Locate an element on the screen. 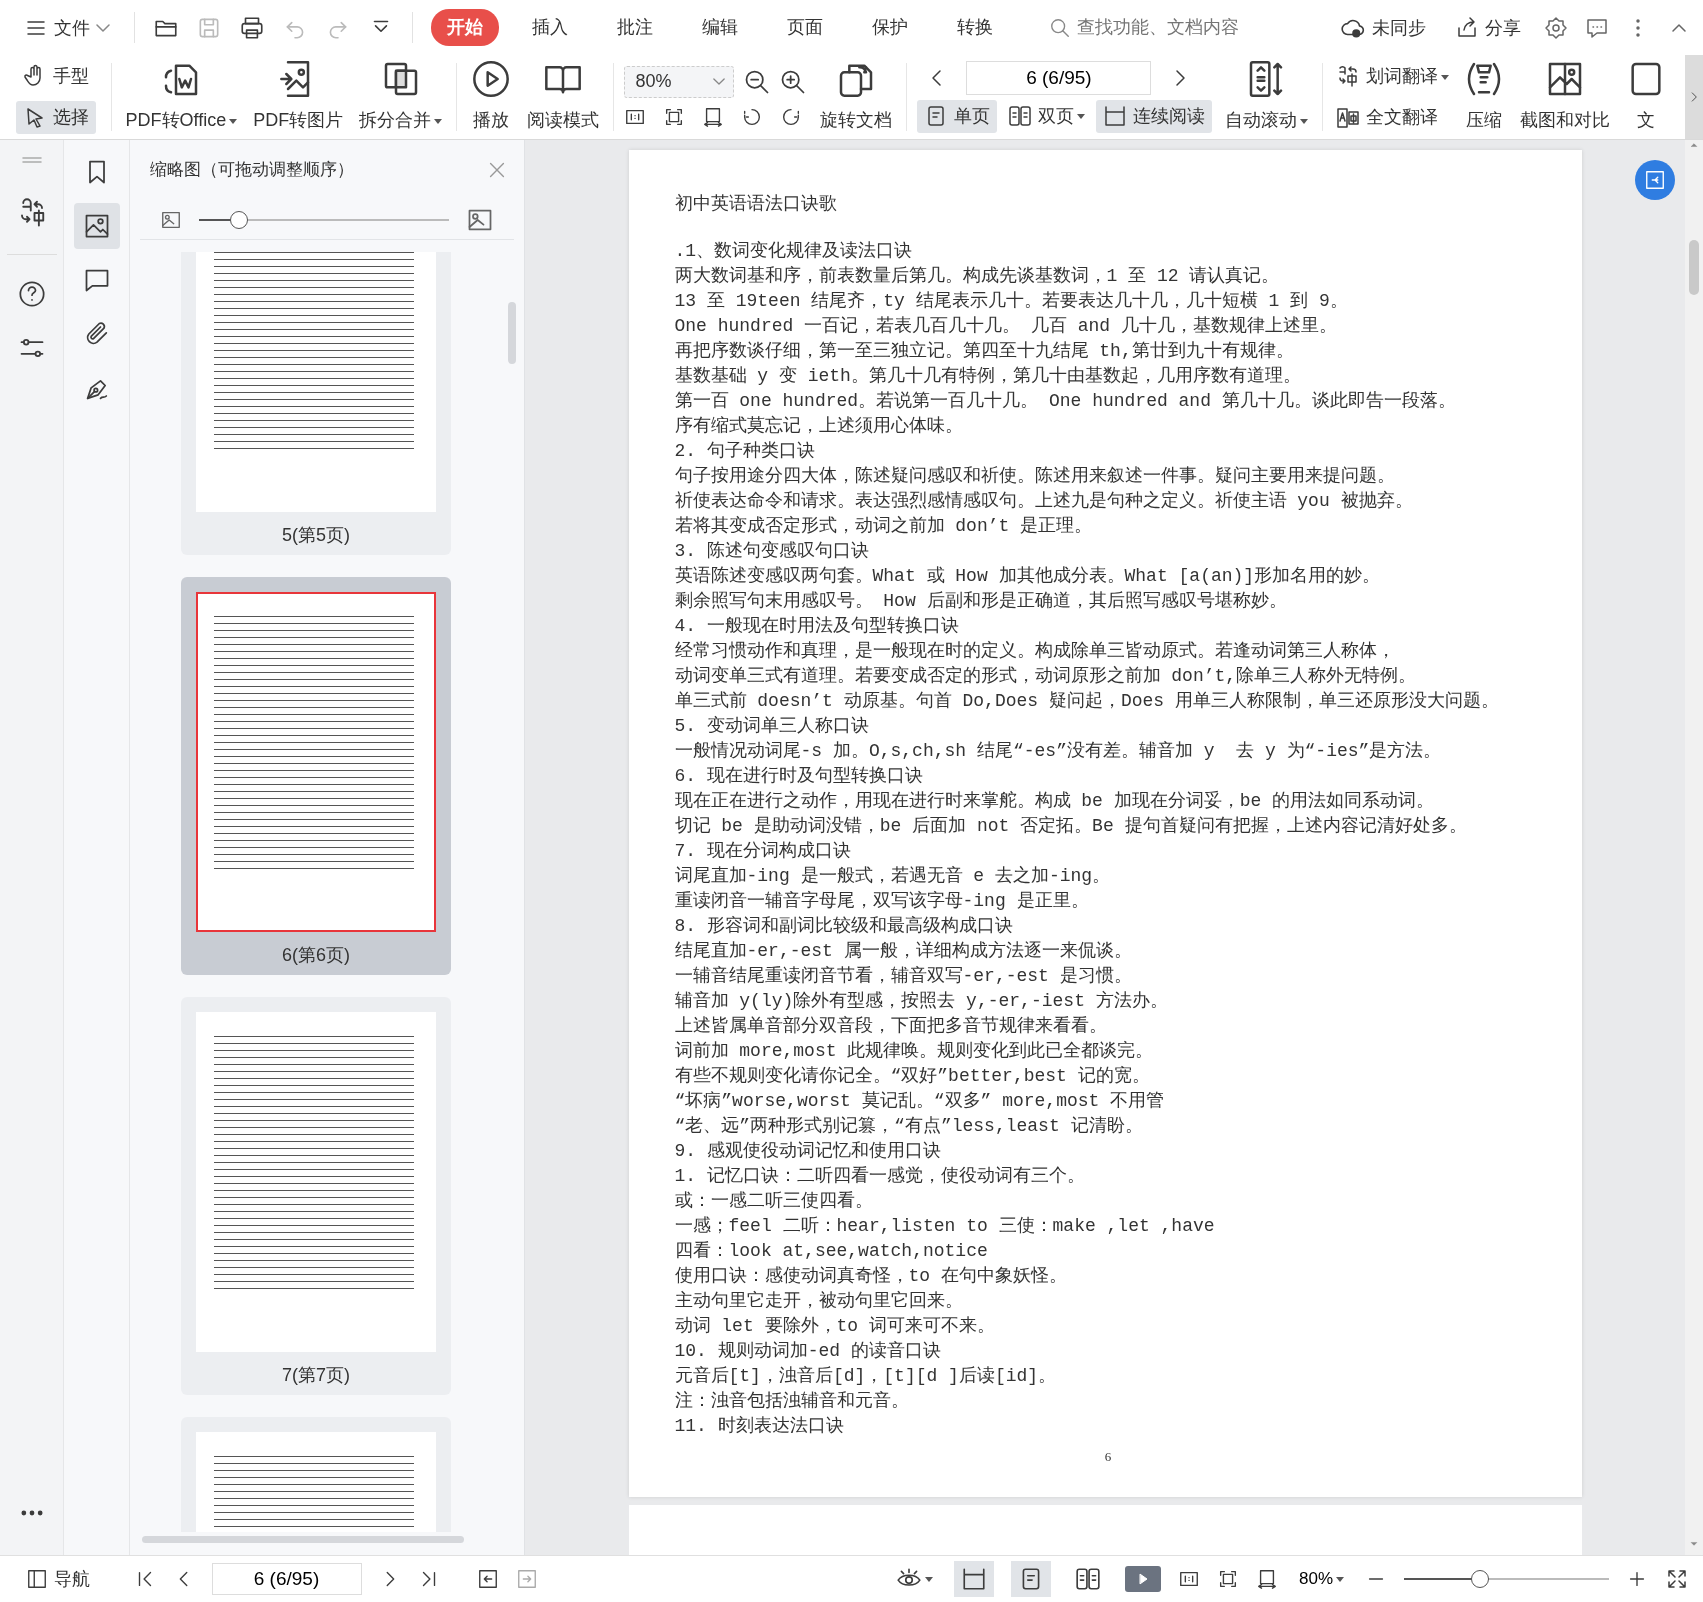  text-line: 元音后[t]，浊音后[d]，[t][d ]后读[id]。 is located at coordinates (865, 1376).